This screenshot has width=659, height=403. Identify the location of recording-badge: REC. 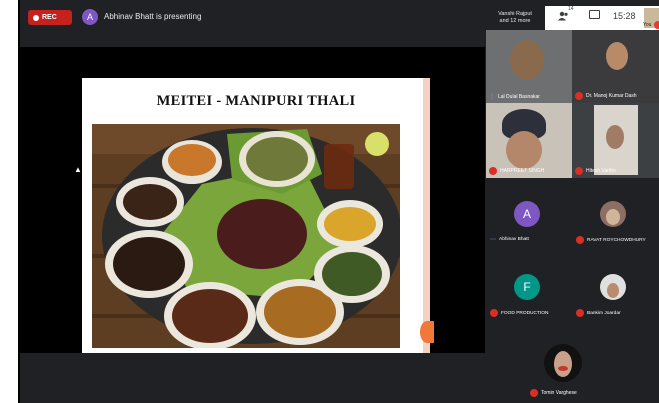
(50, 17).